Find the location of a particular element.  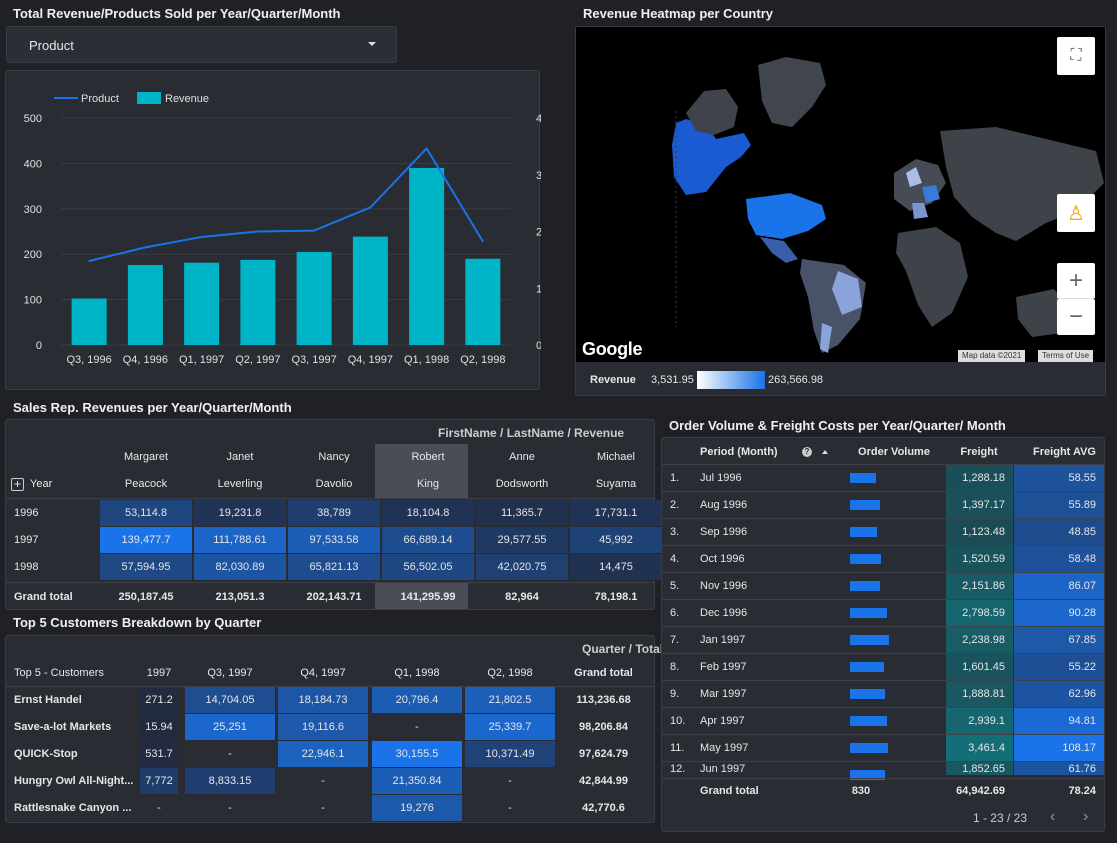

sales-grand-cell: 202,143.71 is located at coordinates (334, 596).